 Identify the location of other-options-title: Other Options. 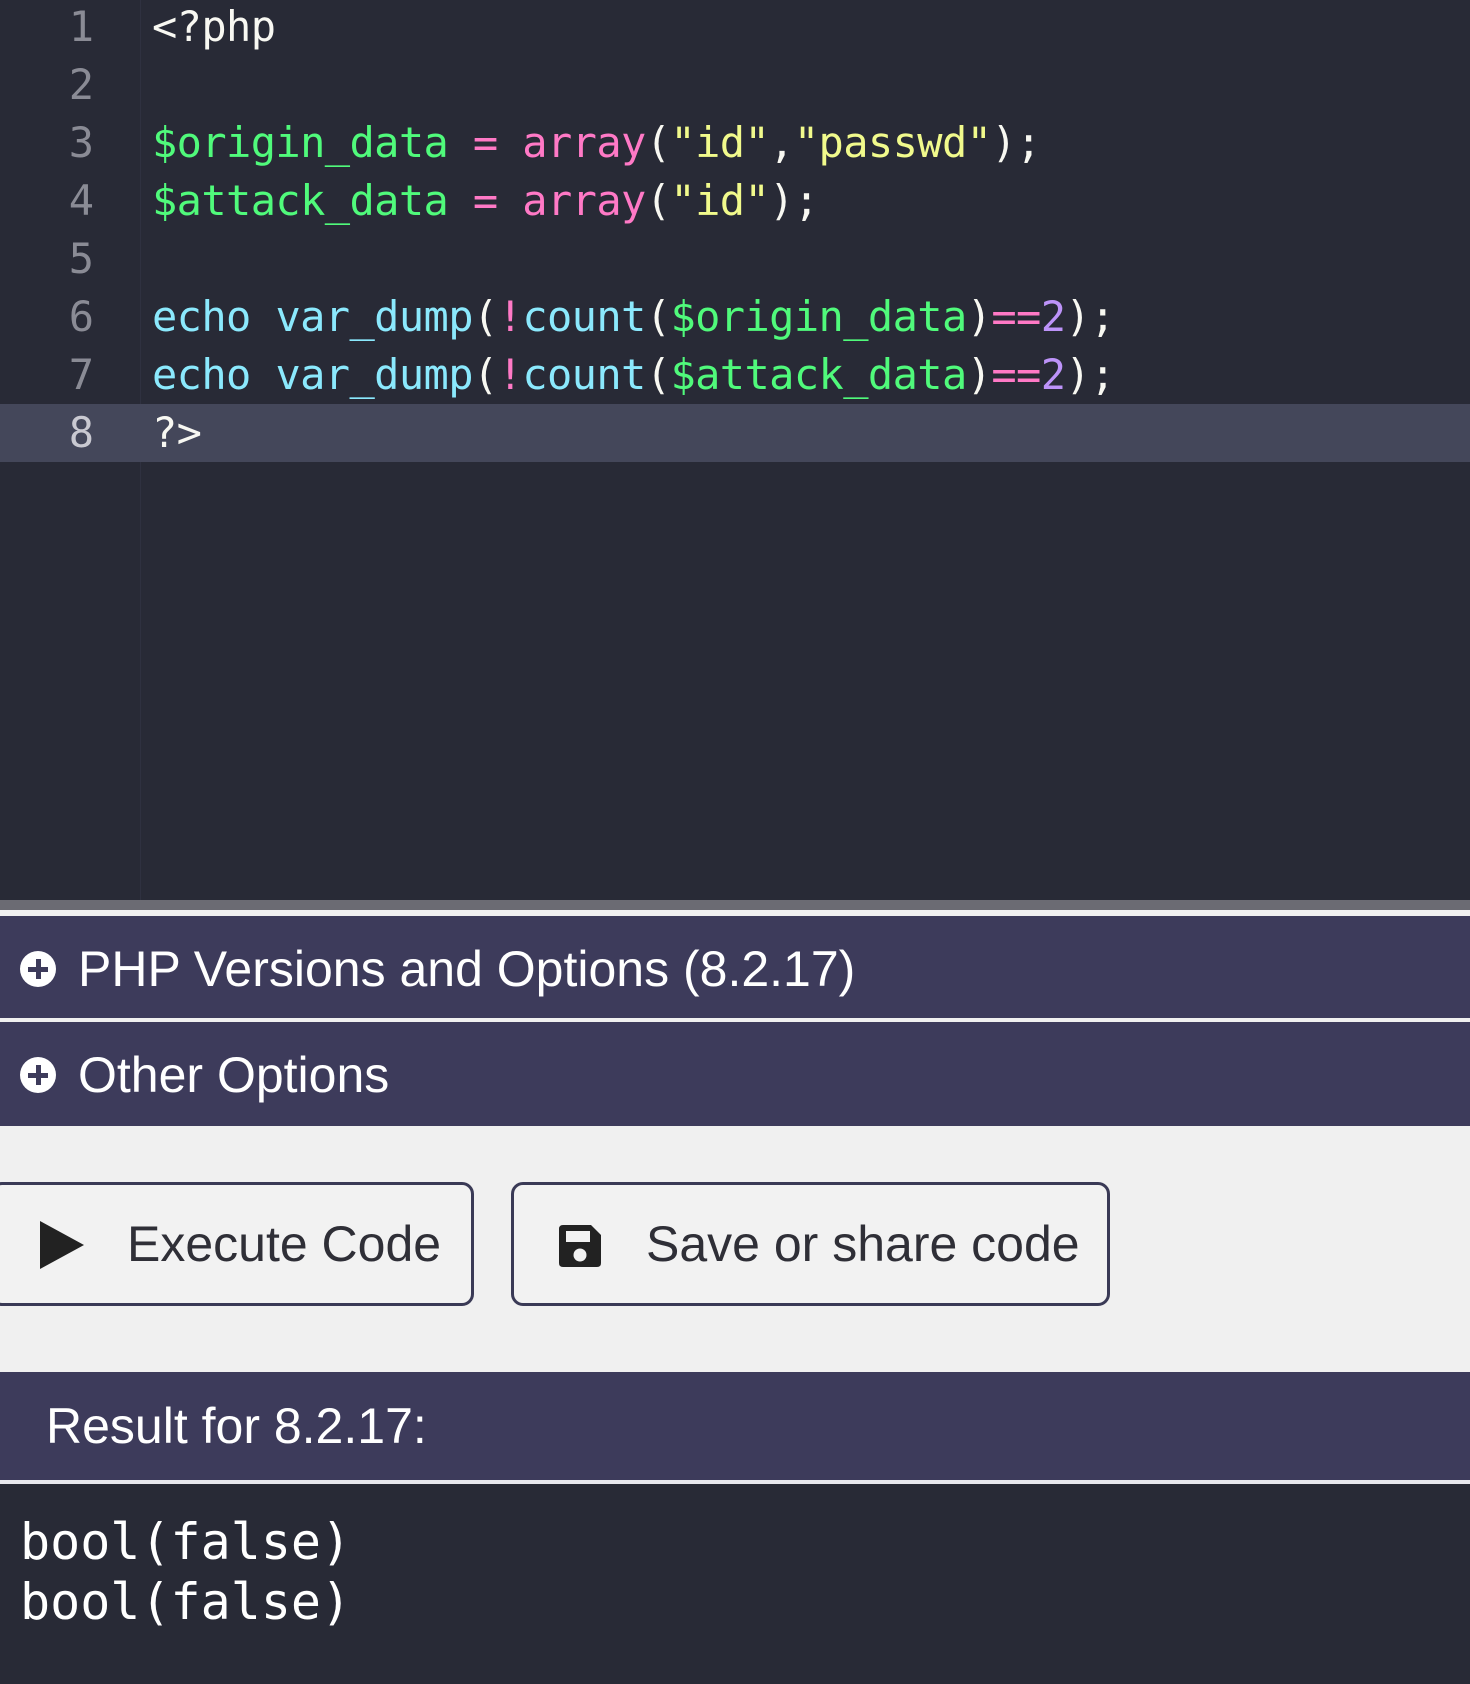
(233, 1075).